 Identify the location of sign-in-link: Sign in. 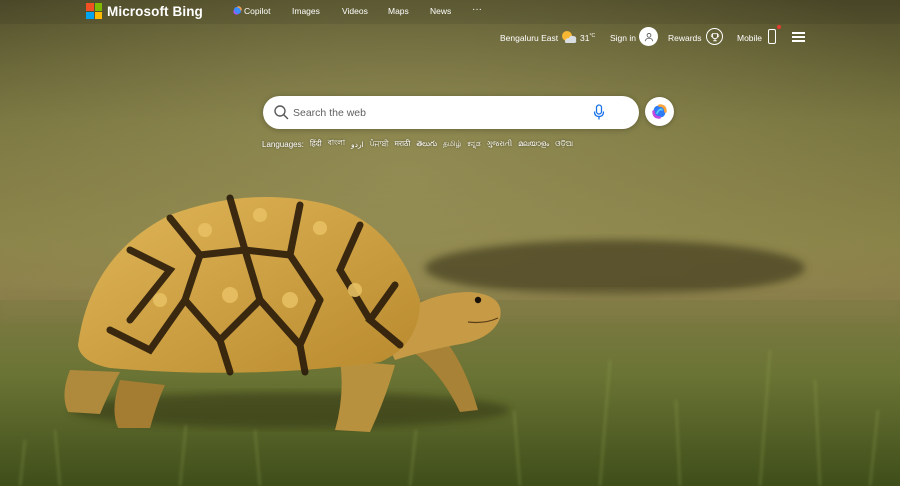
(623, 38).